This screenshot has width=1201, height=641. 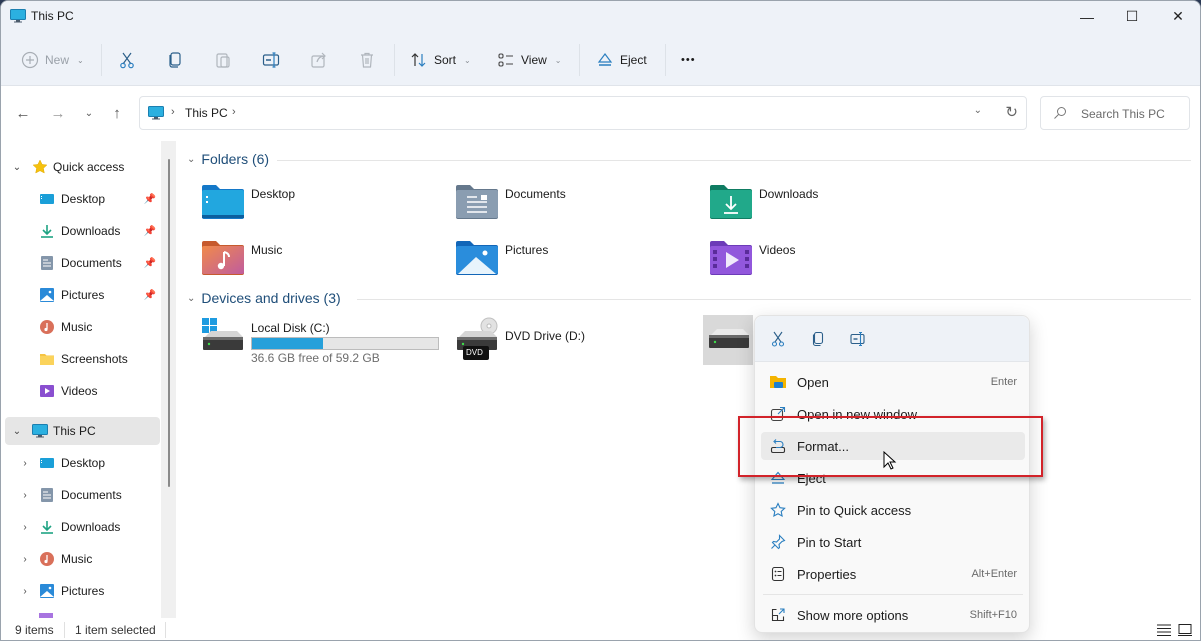 What do you see at coordinates (575, 206) in the screenshot?
I see `folder-documents: Documents` at bounding box center [575, 206].